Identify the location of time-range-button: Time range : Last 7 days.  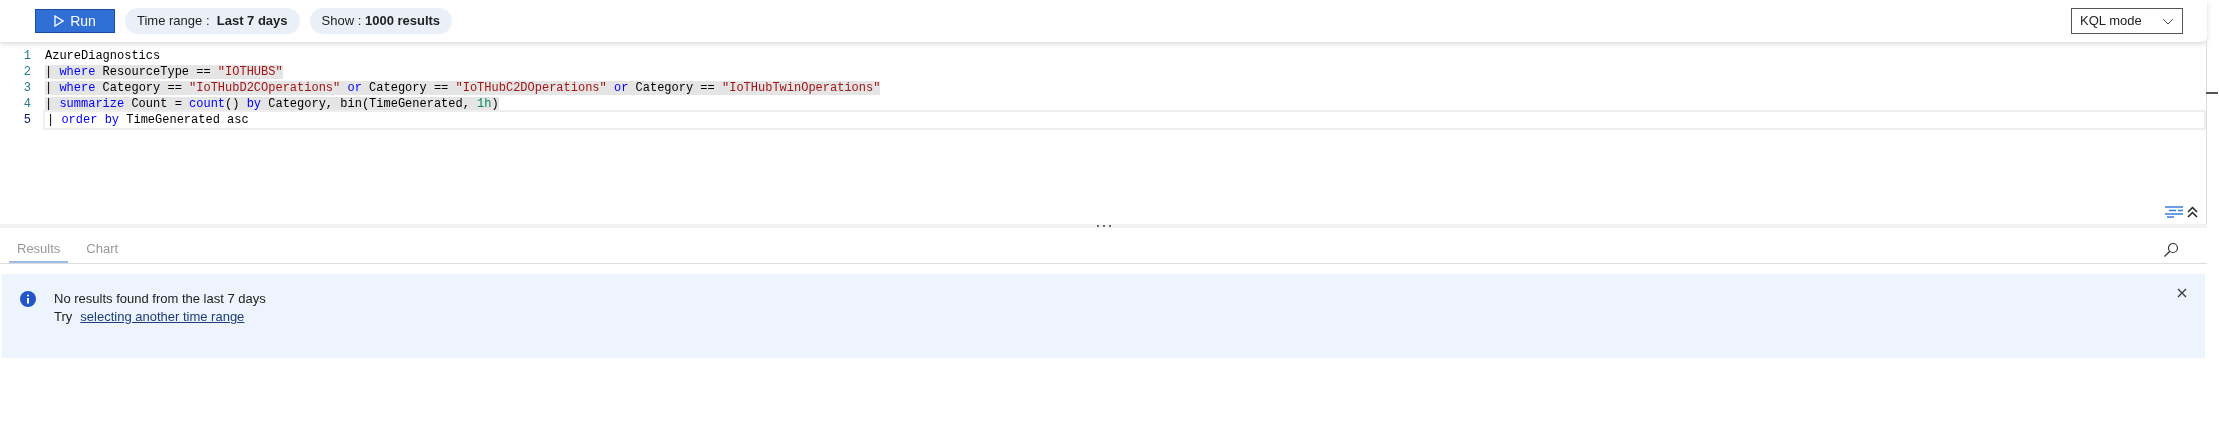
(212, 21).